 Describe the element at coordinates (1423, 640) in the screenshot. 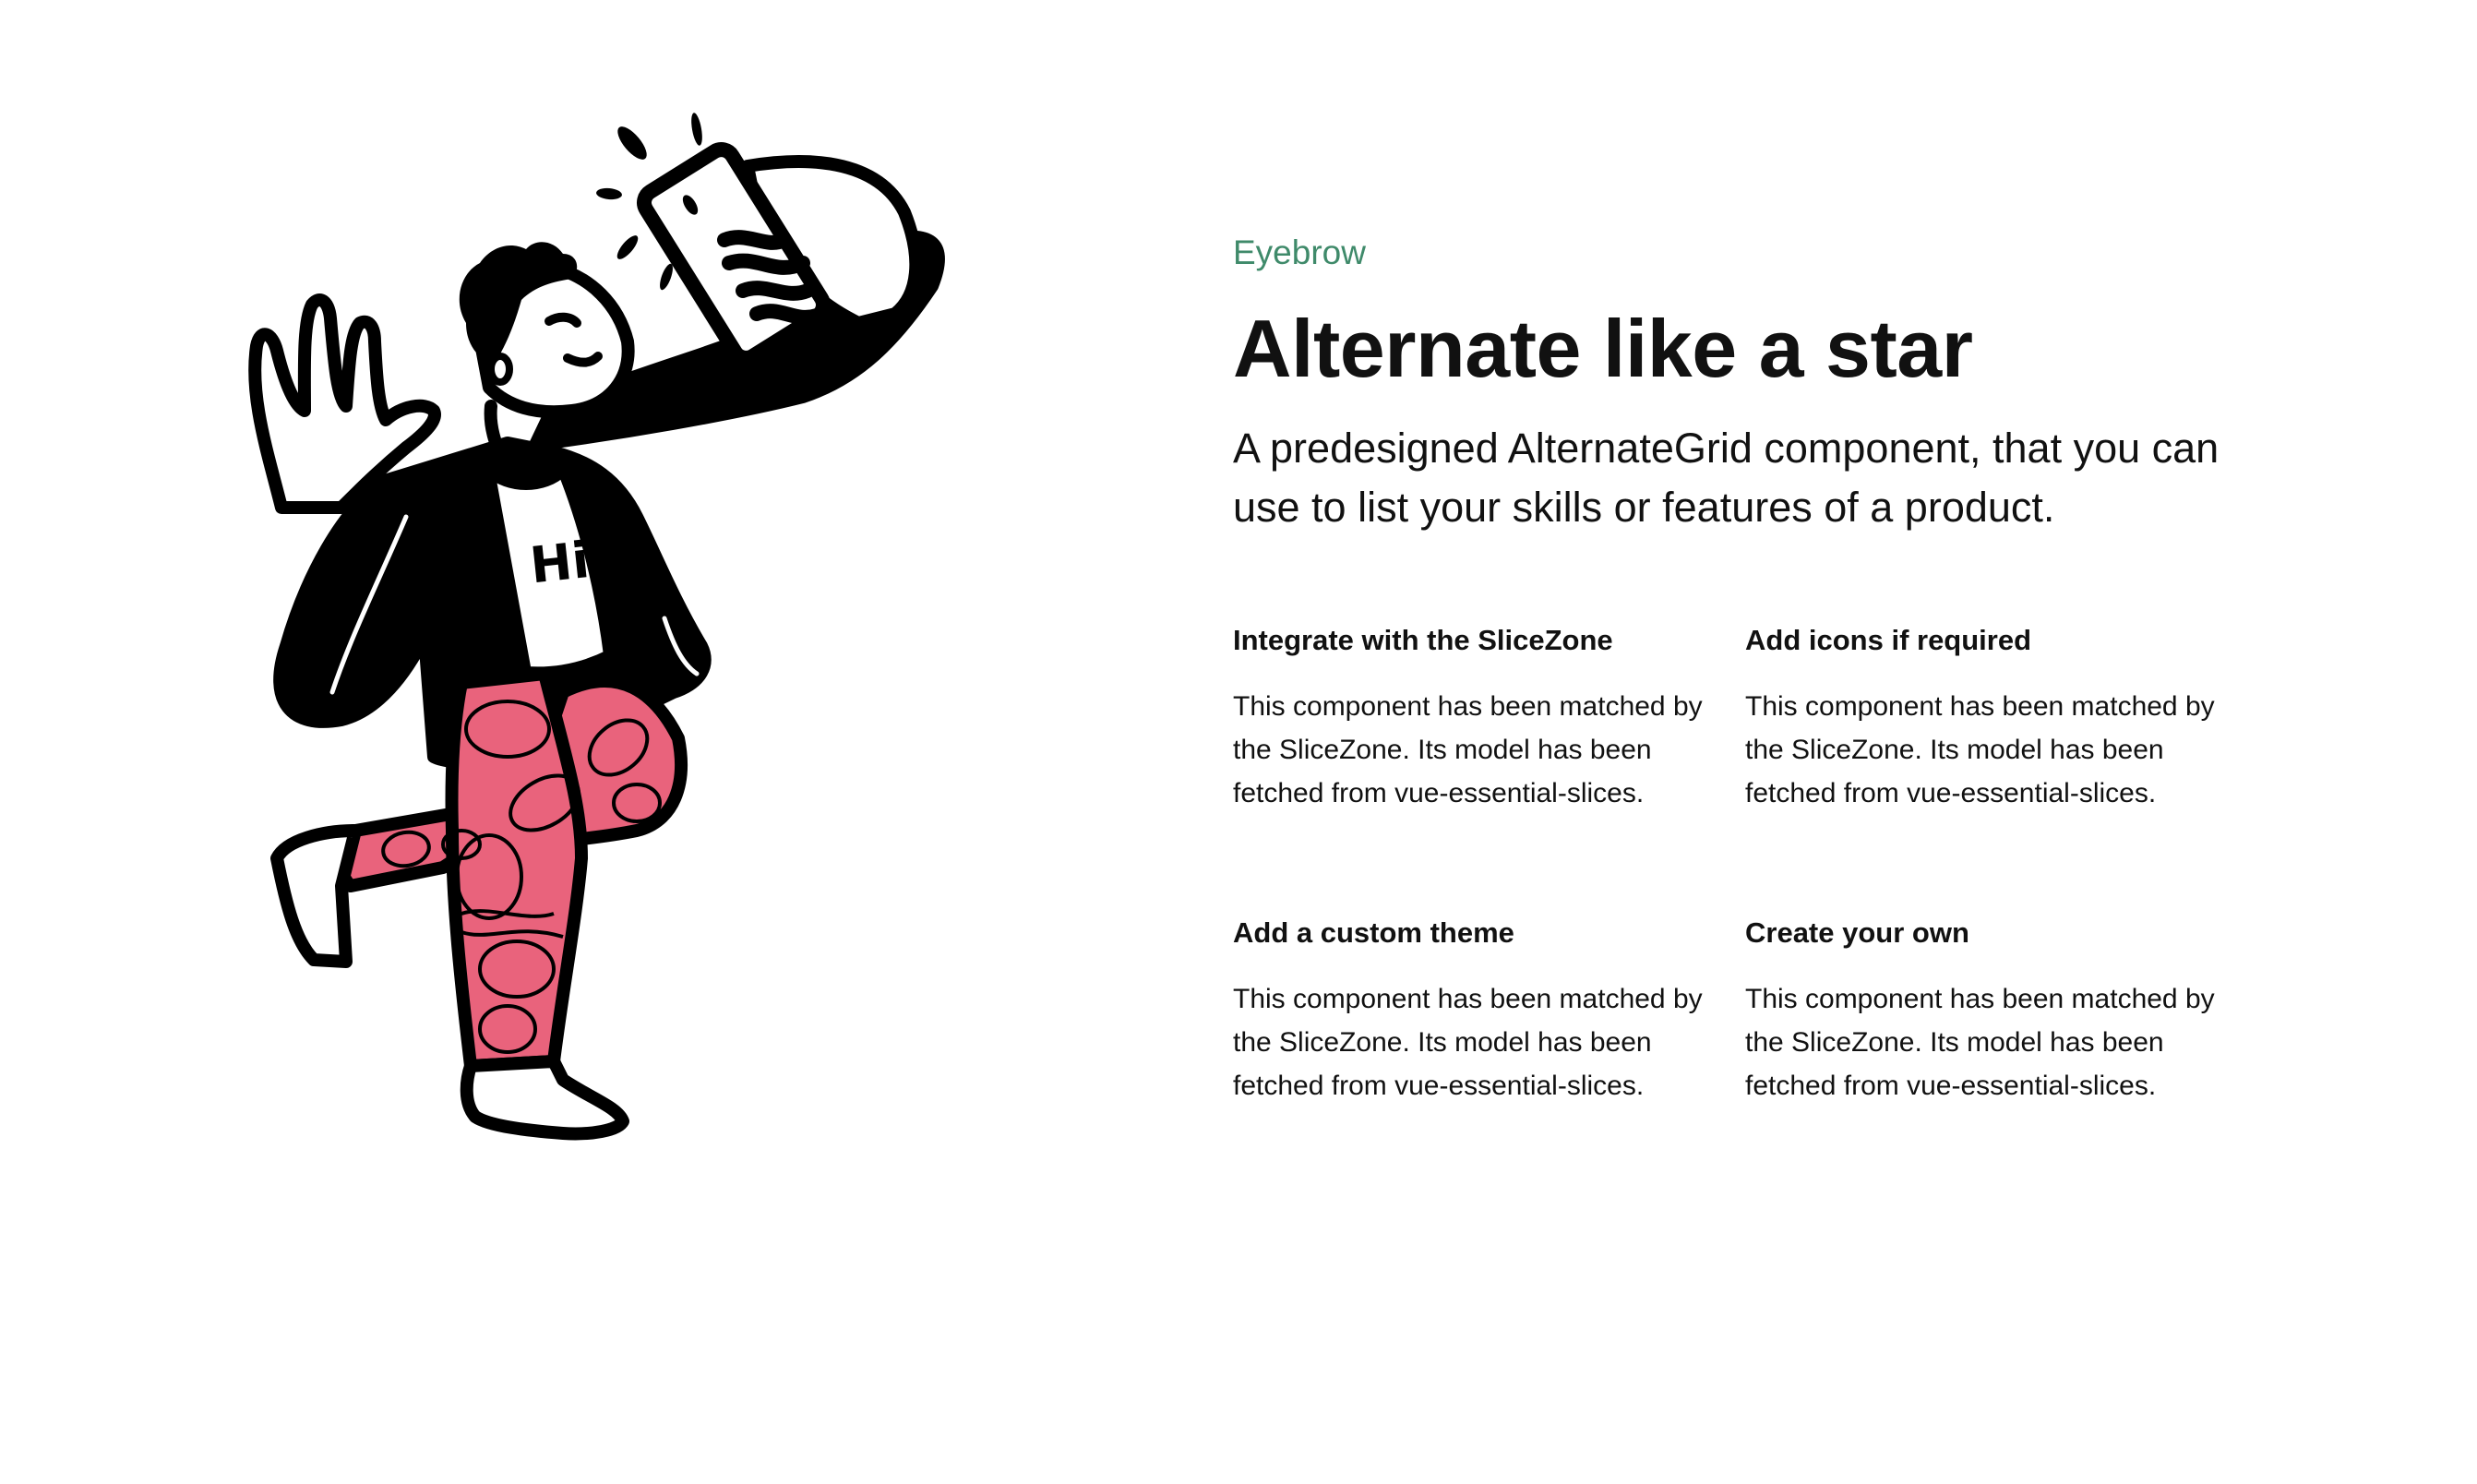

I see `feature-title: Integrate with the SliceZone` at that location.